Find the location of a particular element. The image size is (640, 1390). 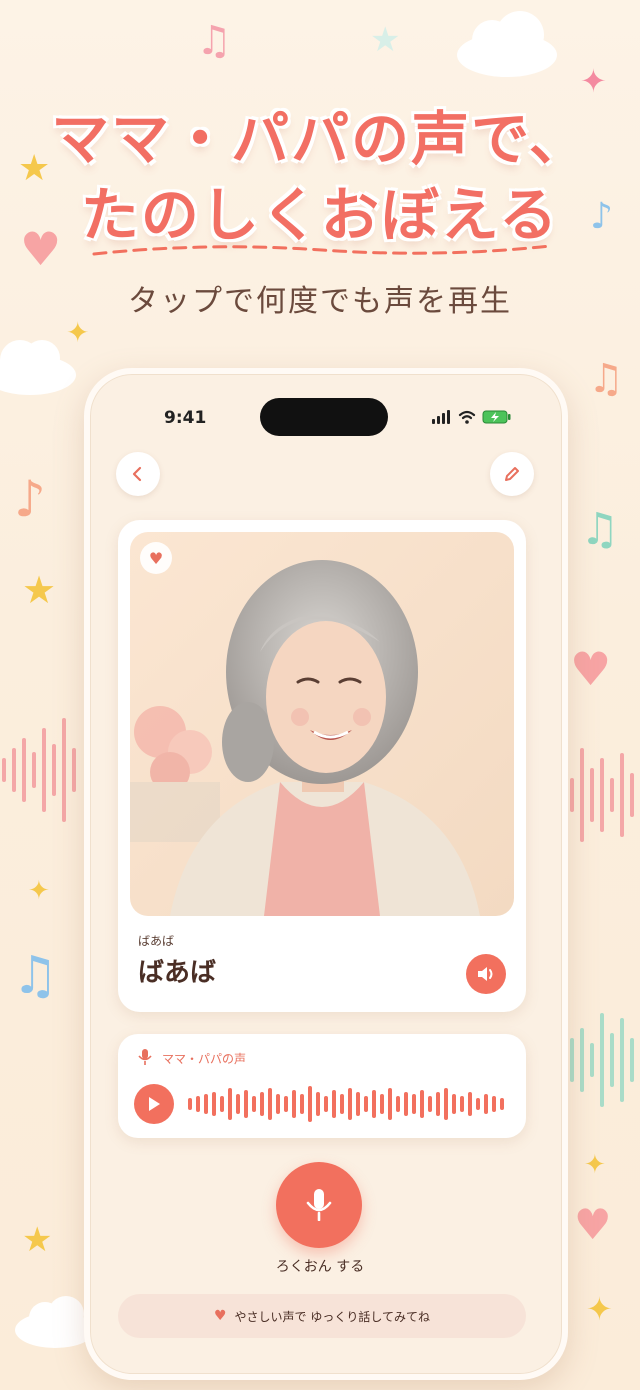

status-icons is located at coordinates (472, 417).